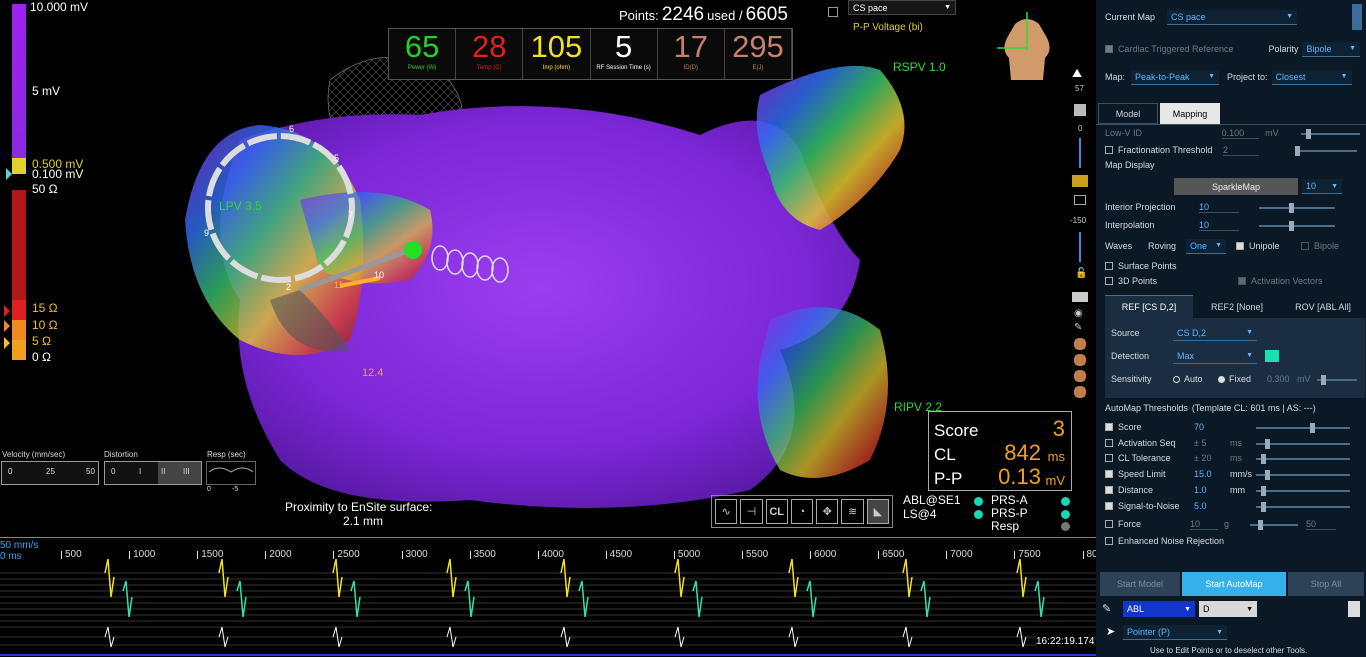 The width and height of the screenshot is (1366, 657). Describe the element at coordinates (1175, 632) in the screenshot. I see `tool-dropdown: Pointer (P) ▼` at that location.